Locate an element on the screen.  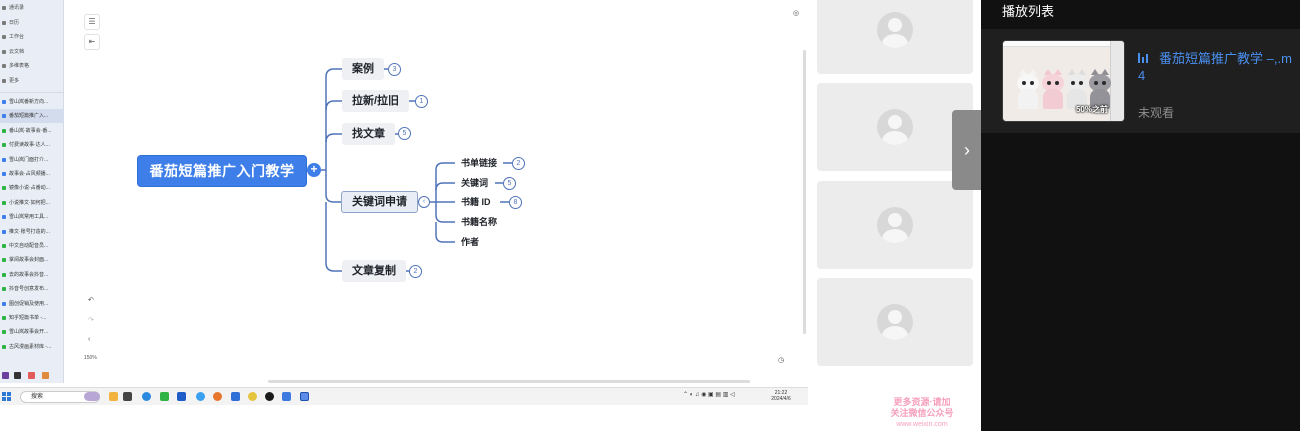
browser-icon is located at coordinates (200, 396).